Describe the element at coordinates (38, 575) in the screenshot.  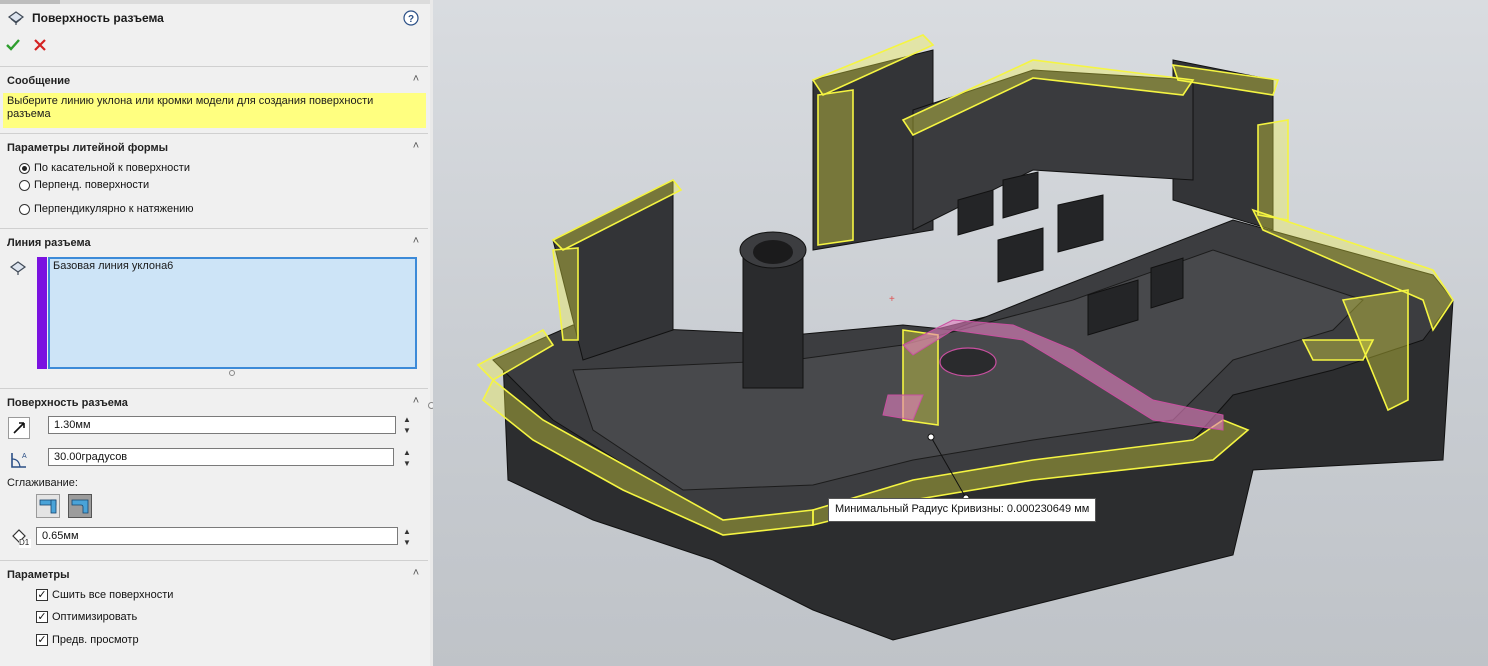
I see `options-heading: Параметры` at that location.